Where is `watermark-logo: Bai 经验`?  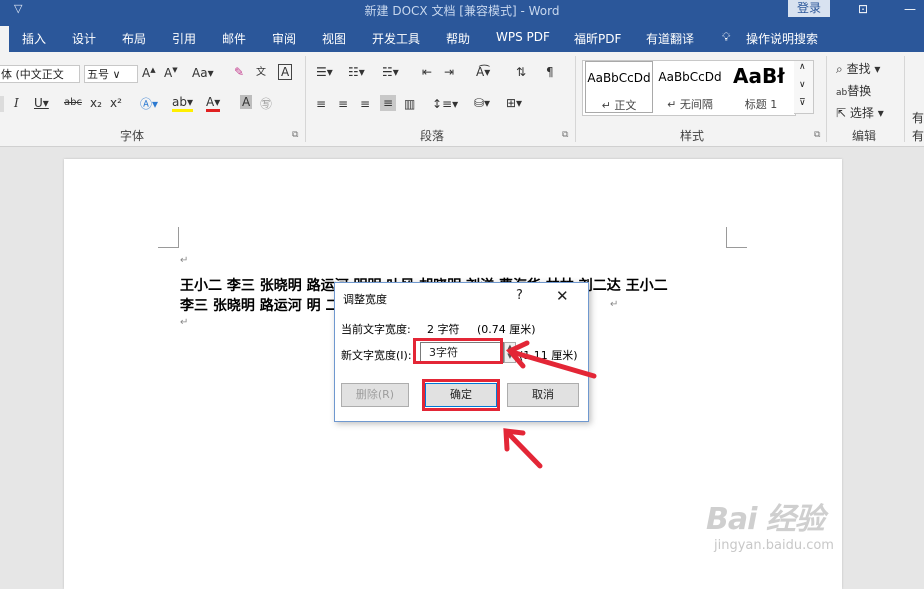
watermark-logo: Bai 经验 is located at coordinates (765, 519).